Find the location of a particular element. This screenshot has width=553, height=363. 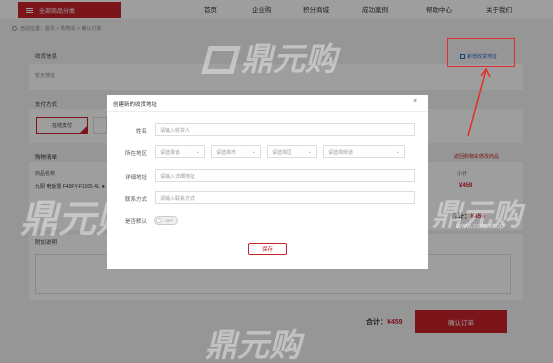

province-select: 请选择省 ⌄ is located at coordinates (180, 151).